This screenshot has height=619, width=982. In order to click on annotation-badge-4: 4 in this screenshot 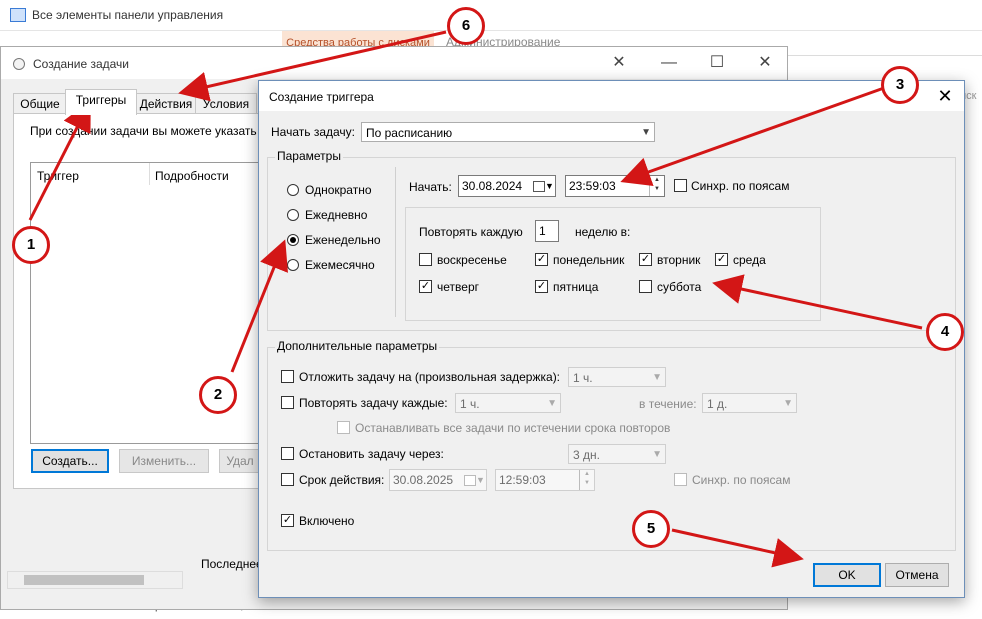, I will do `click(945, 332)`.